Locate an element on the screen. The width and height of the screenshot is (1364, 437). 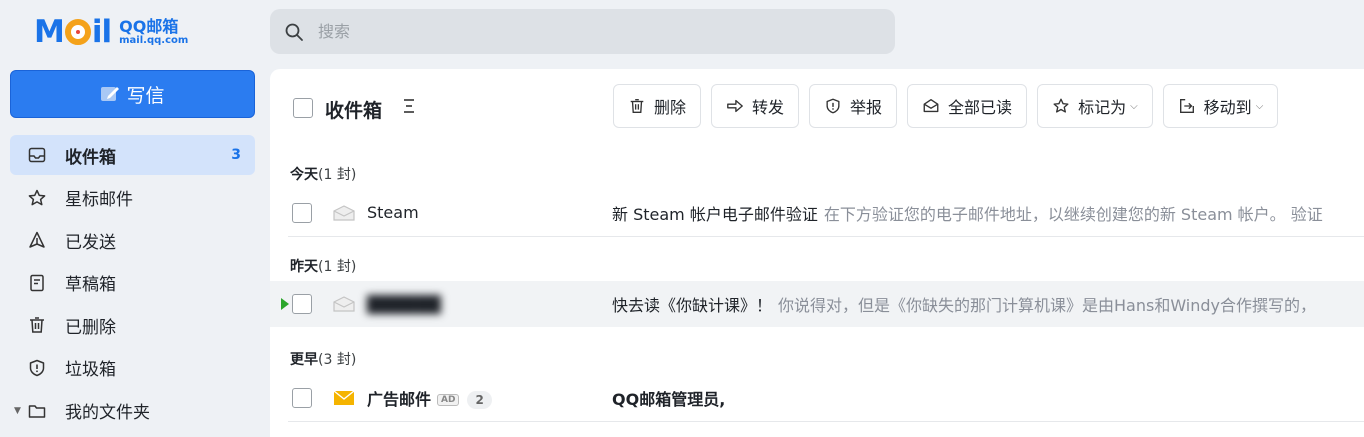
forward-button: 转发 is located at coordinates (755, 106).